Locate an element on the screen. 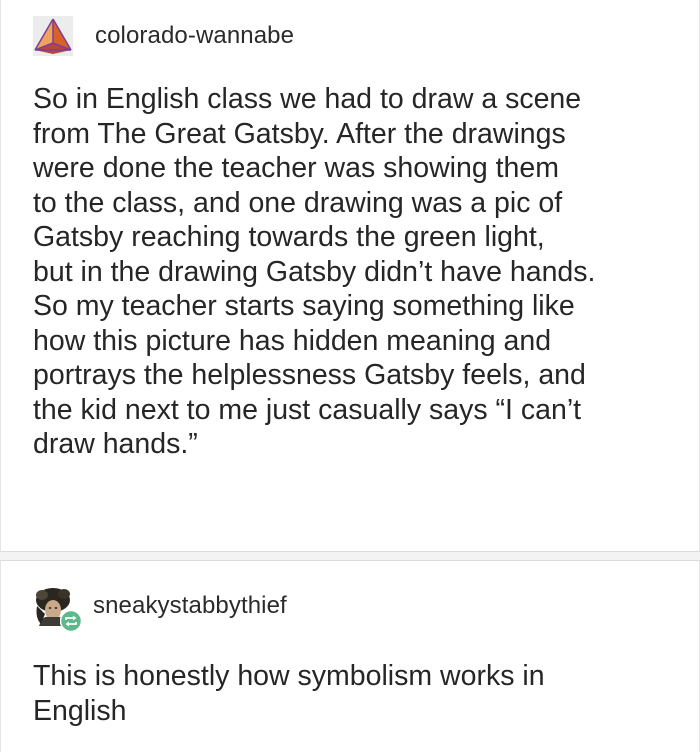 This screenshot has width=700, height=752. pyramid-avatar-icon is located at coordinates (53, 36).